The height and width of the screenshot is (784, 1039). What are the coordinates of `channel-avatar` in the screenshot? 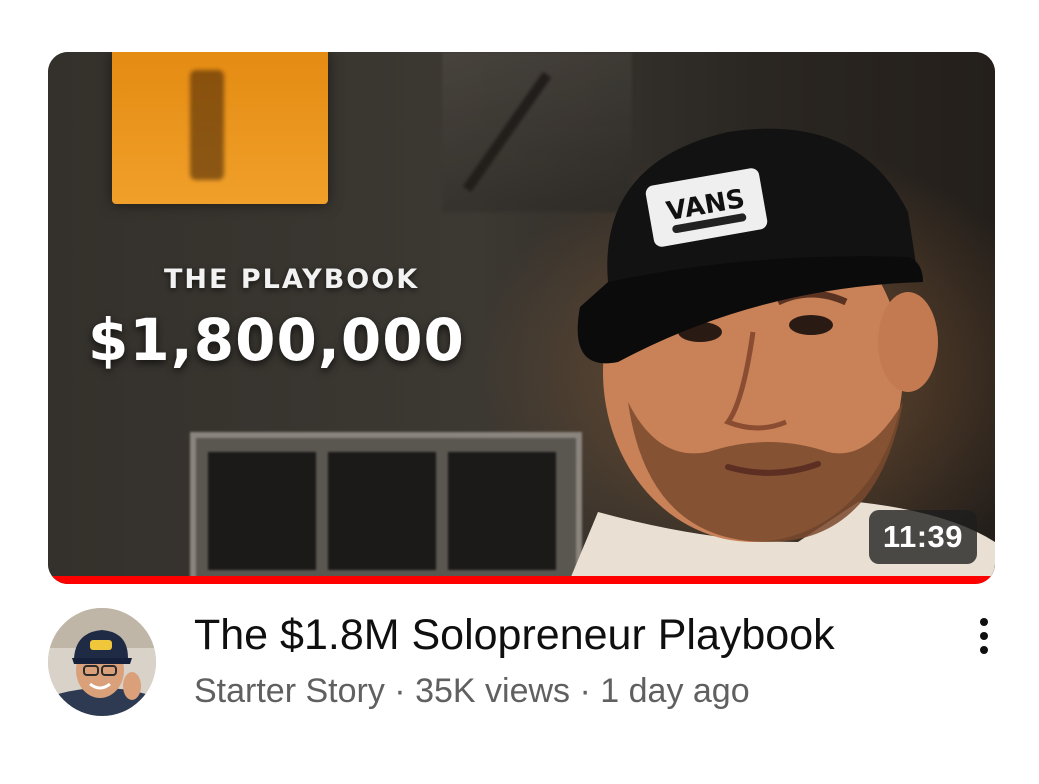 It's located at (102, 662).